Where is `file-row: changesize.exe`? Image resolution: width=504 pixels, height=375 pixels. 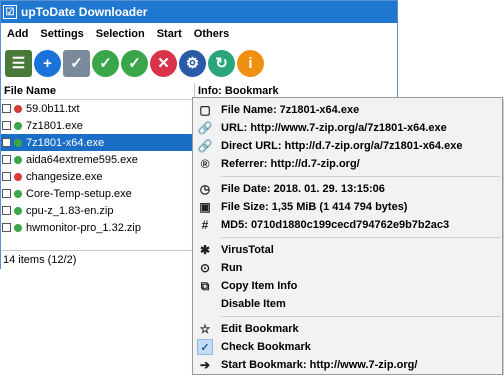
file-row: changesize.exe is located at coordinates (97, 176).